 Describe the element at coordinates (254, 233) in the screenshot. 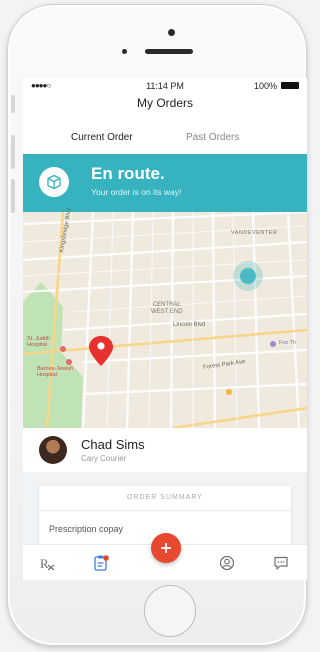

I see `map-label-vandeventer: VANDEVENTER` at that location.